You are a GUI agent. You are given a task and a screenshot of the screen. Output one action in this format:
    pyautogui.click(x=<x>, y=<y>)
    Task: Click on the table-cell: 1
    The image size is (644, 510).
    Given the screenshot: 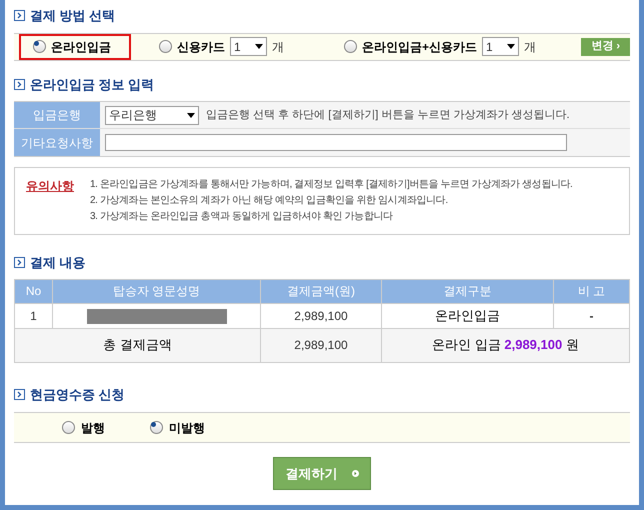 What is the action you would take?
    pyautogui.click(x=33, y=315)
    